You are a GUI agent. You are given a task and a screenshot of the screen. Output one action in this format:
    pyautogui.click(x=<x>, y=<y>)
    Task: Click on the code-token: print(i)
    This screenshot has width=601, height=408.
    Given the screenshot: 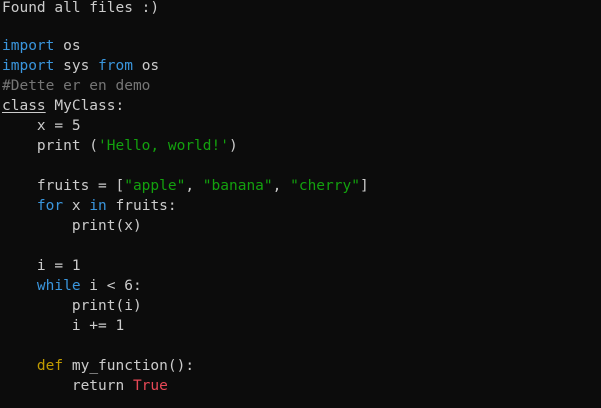 What is the action you would take?
    pyautogui.click(x=72, y=306)
    